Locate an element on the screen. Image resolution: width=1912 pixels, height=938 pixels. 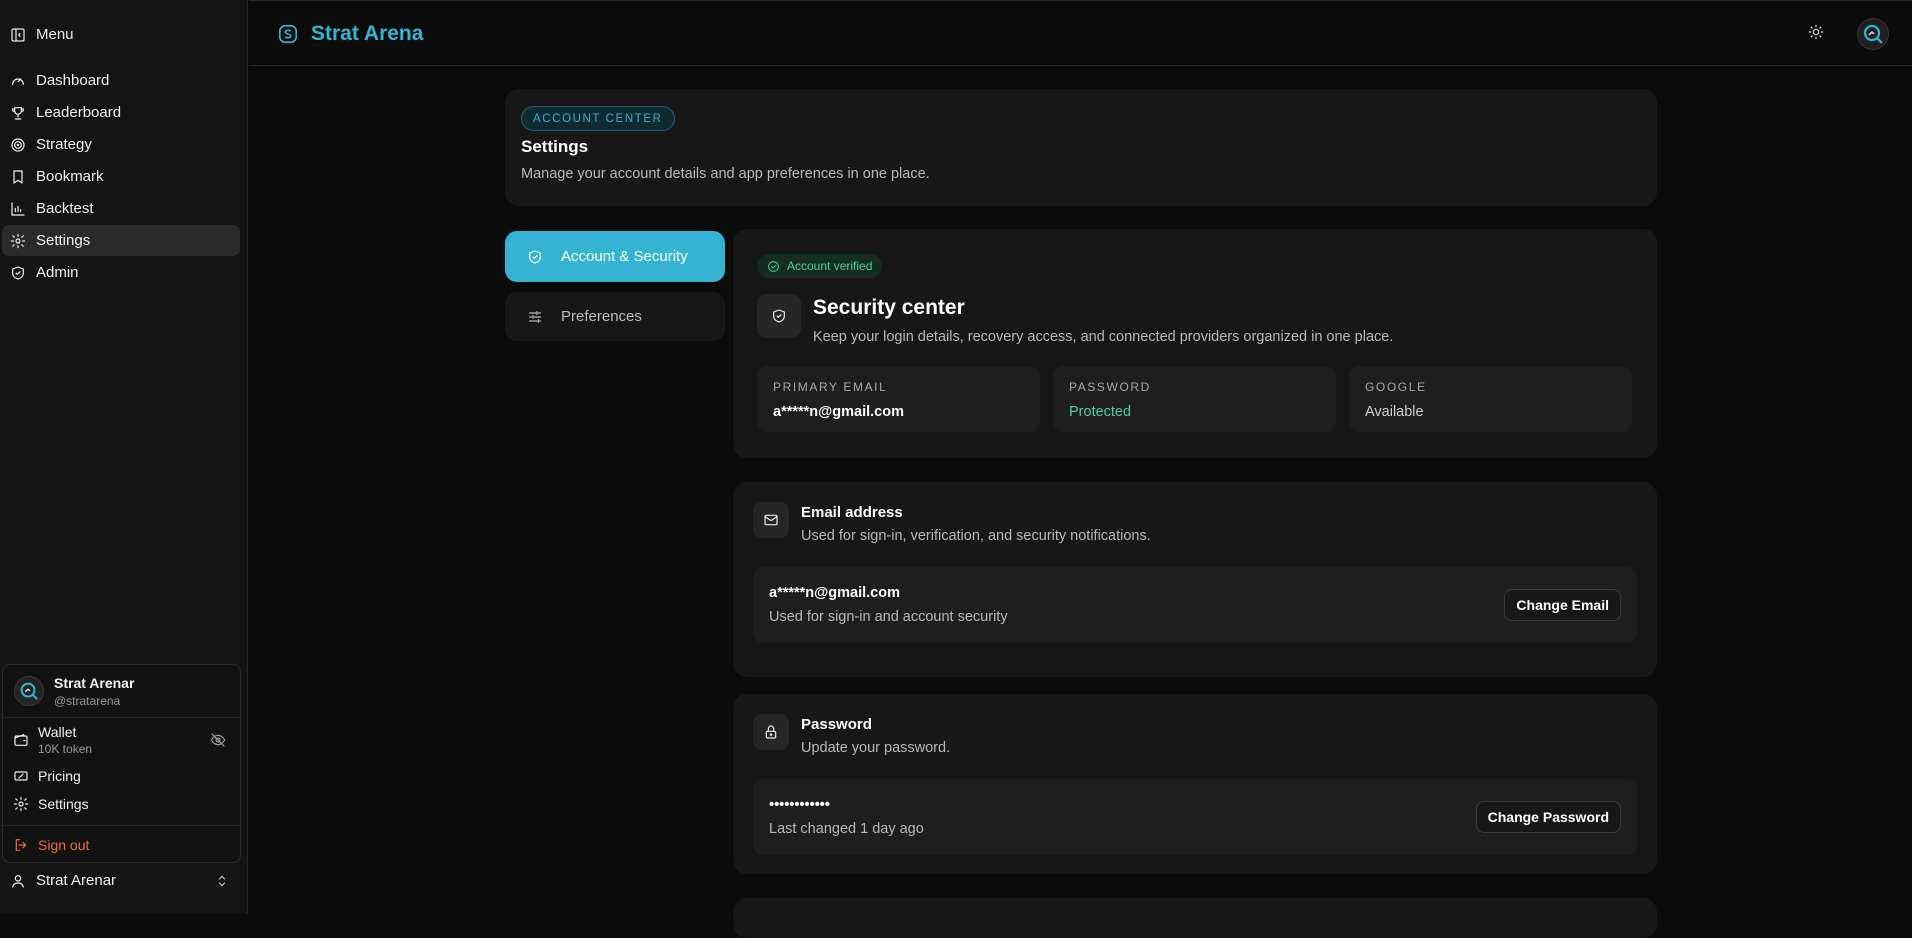
sign-out-icon is located at coordinates (21, 845).